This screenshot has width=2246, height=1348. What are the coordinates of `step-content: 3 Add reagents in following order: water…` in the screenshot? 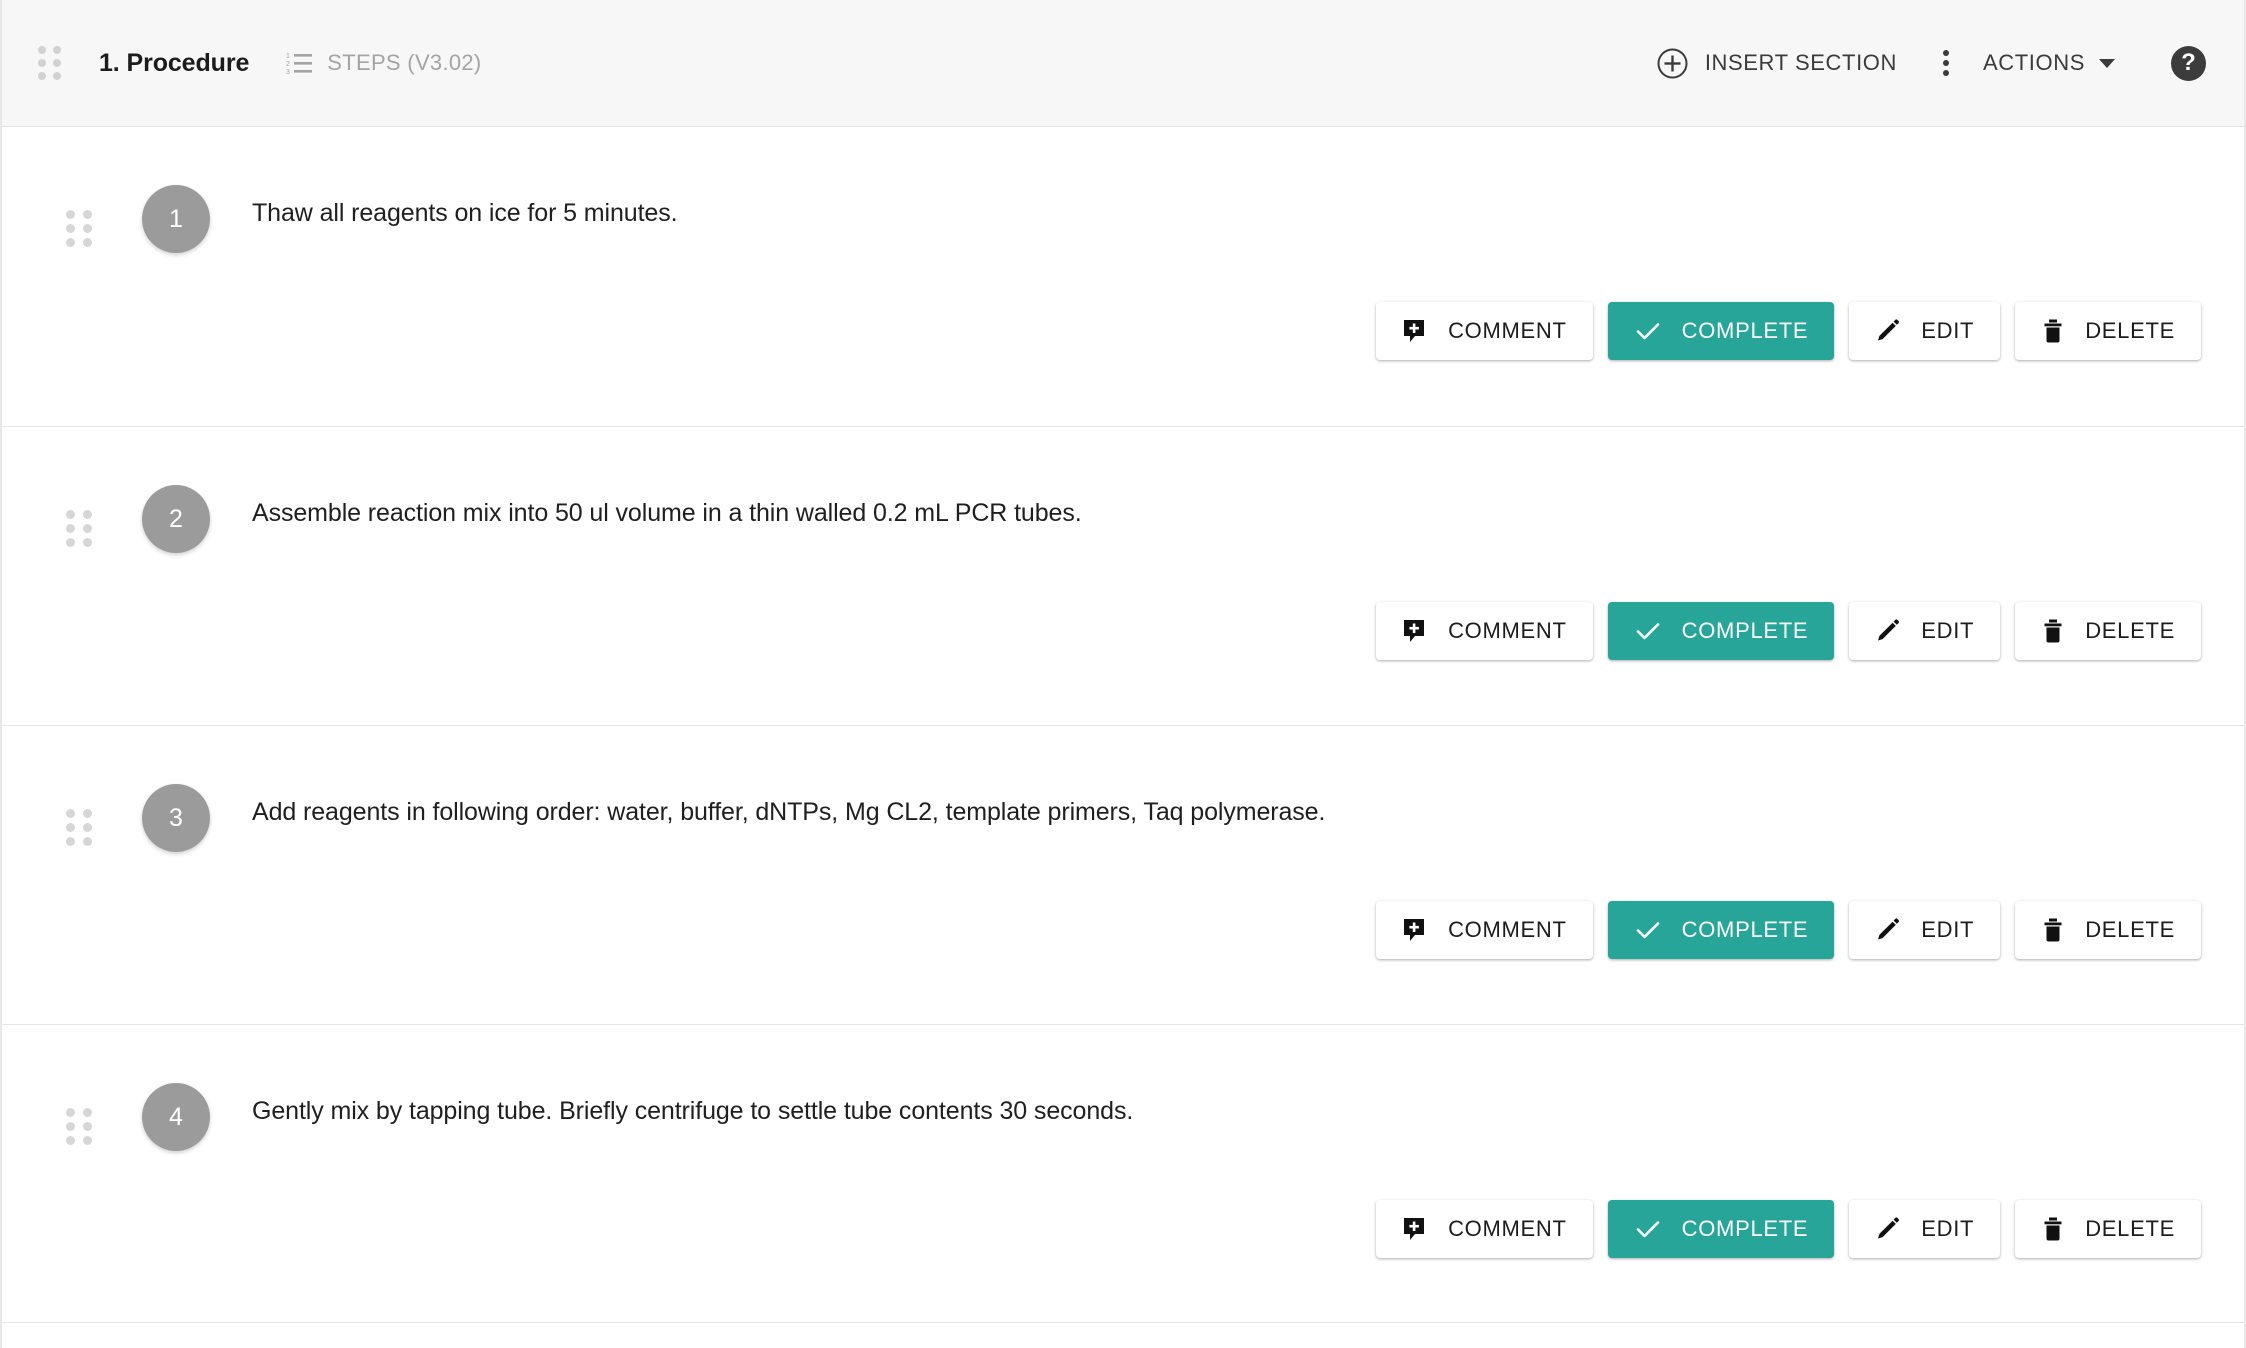 It's located at (1123, 789).